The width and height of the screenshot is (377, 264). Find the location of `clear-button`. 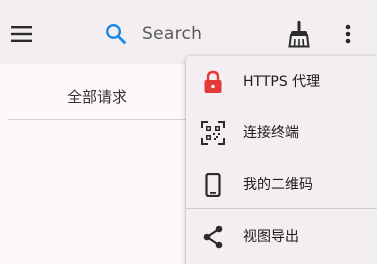

clear-button is located at coordinates (299, 34).